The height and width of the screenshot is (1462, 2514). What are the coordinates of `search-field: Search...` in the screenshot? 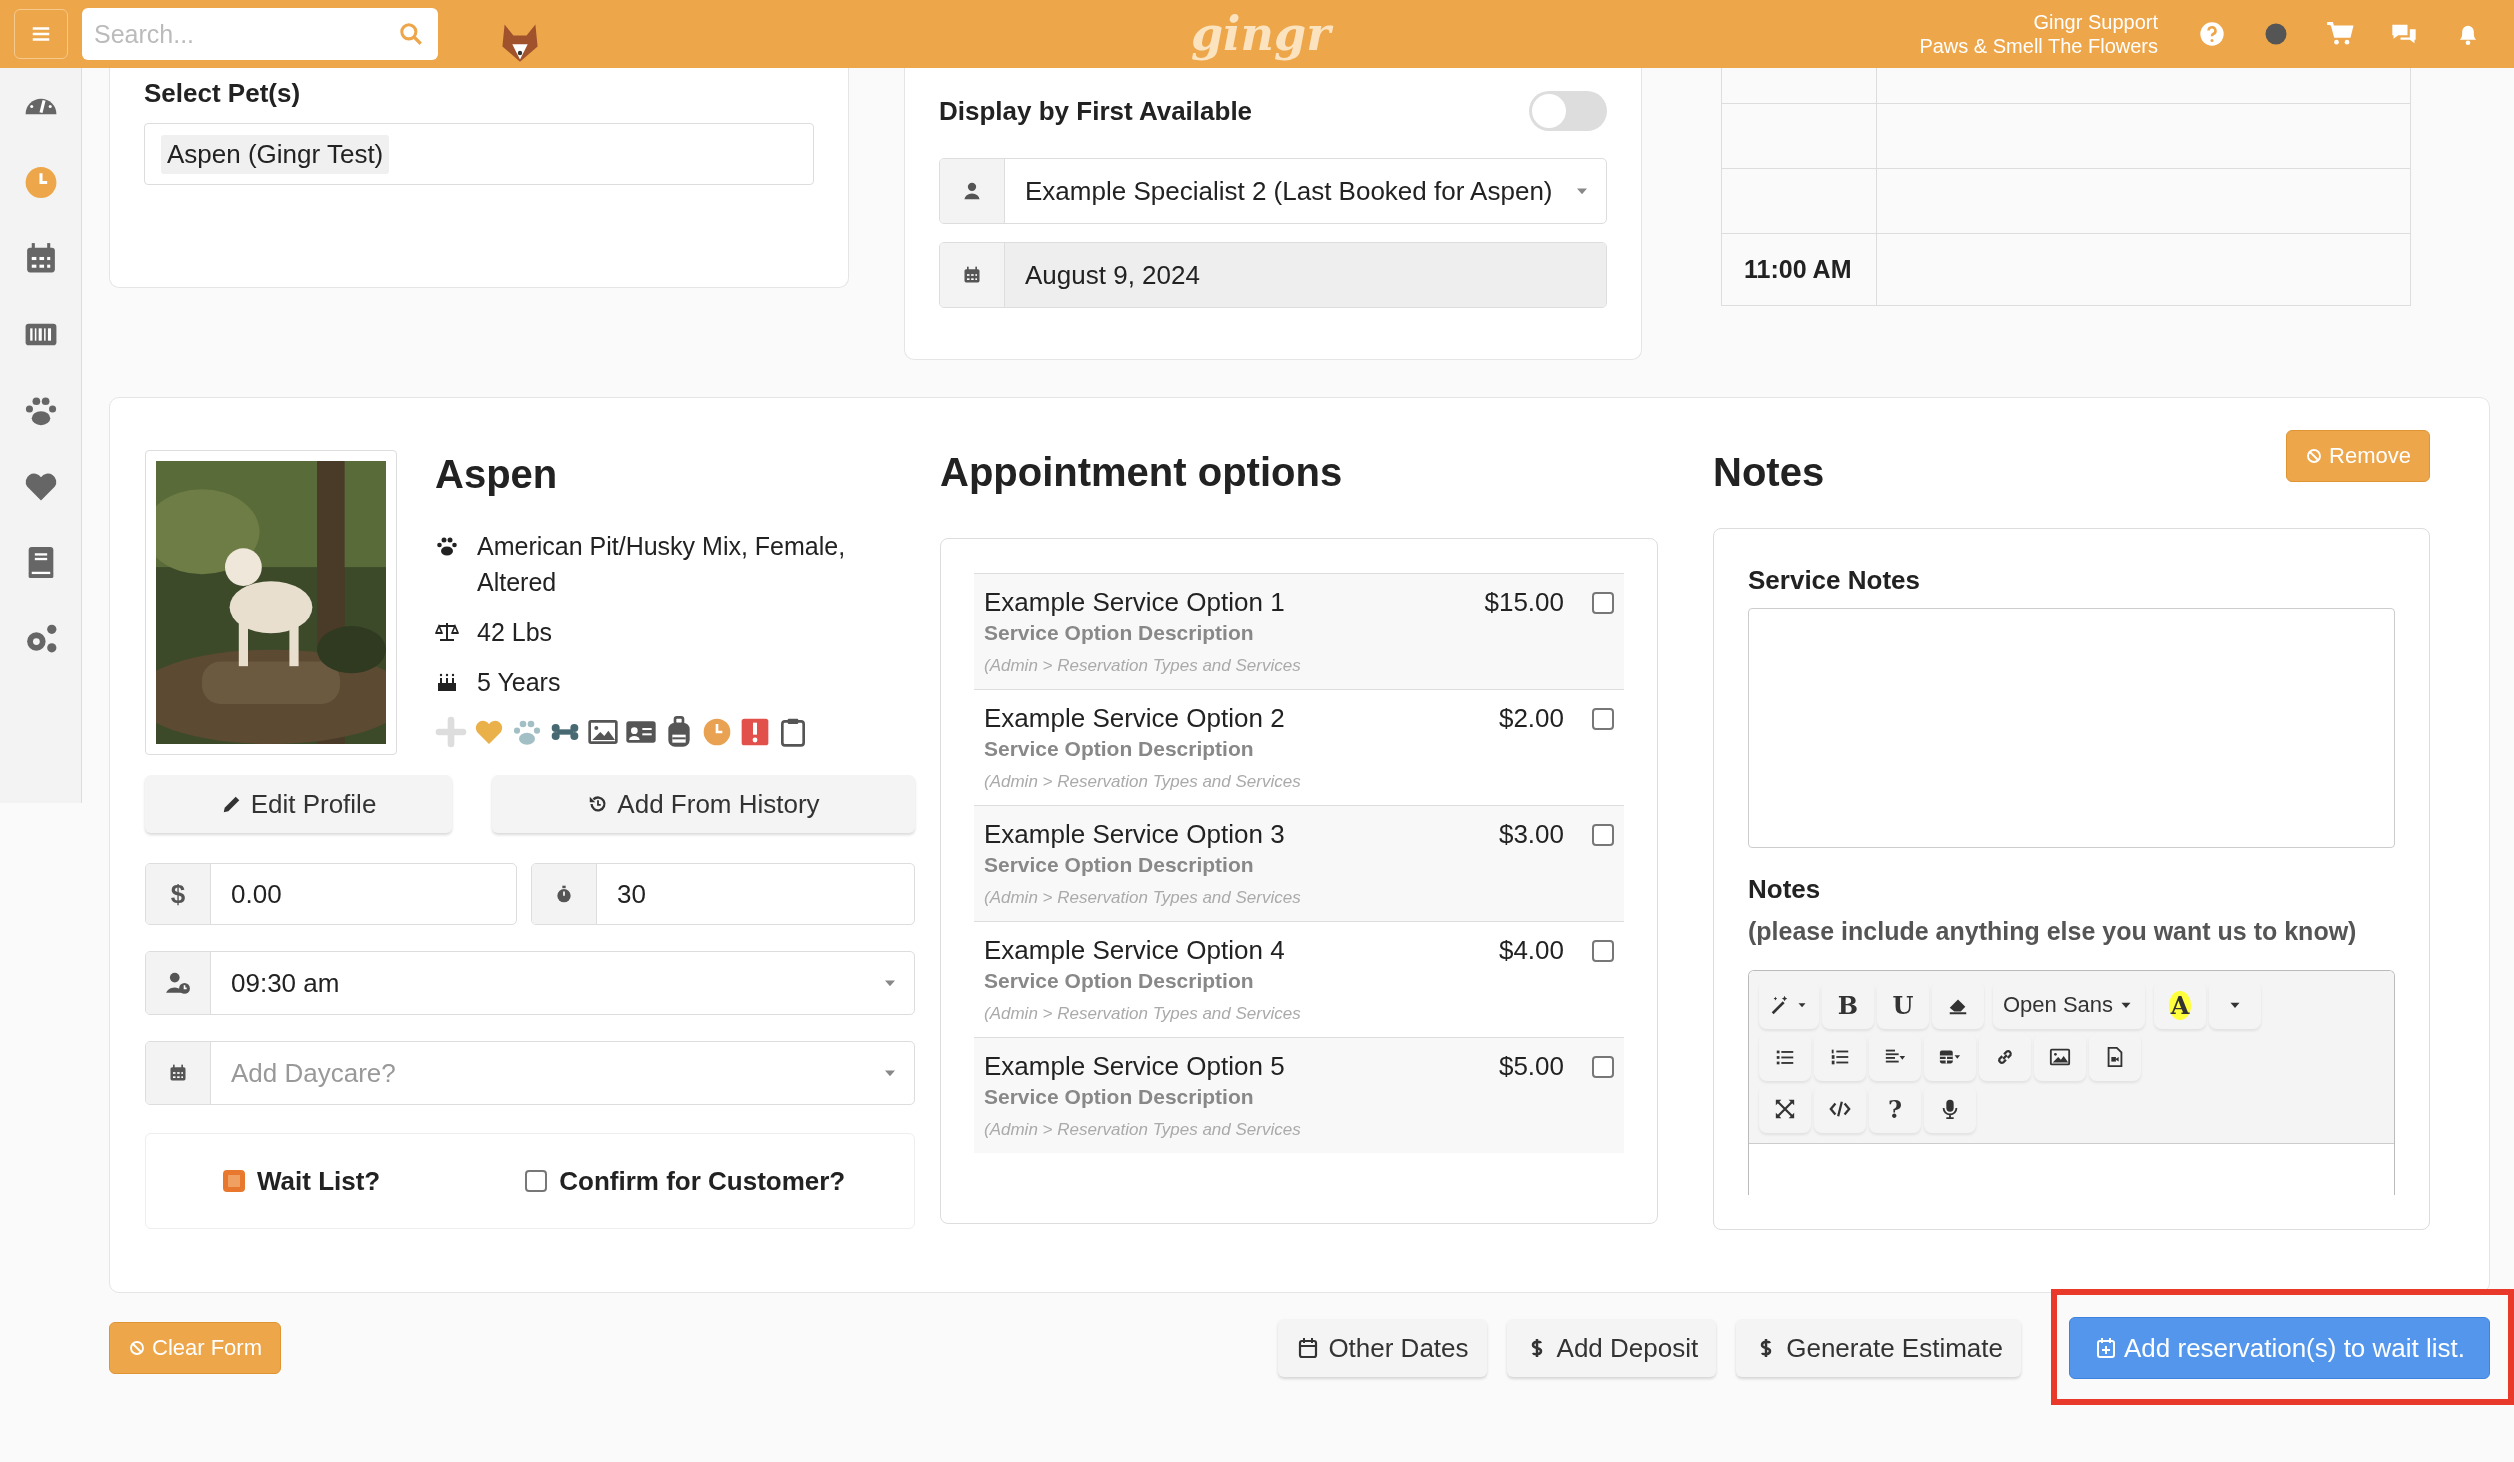 It's located at (260, 34).